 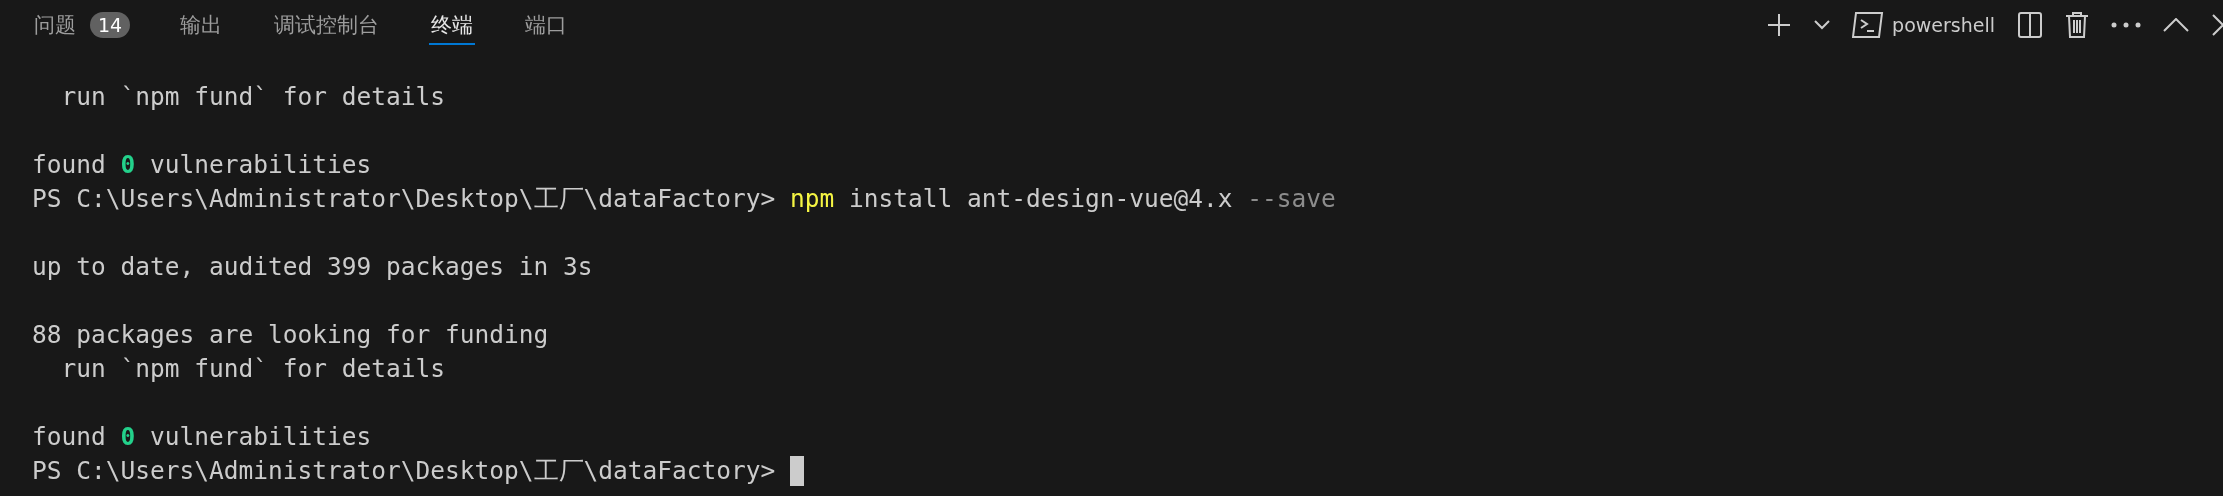 What do you see at coordinates (1923, 25) in the screenshot?
I see `terminal-selector: powershell` at bounding box center [1923, 25].